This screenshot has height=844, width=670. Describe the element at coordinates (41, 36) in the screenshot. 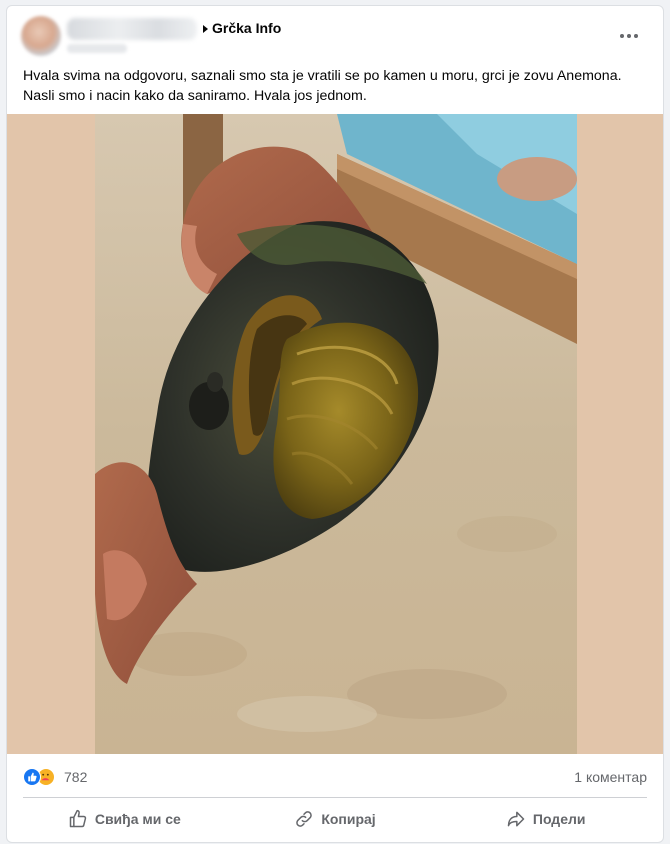

I see `avatar` at that location.